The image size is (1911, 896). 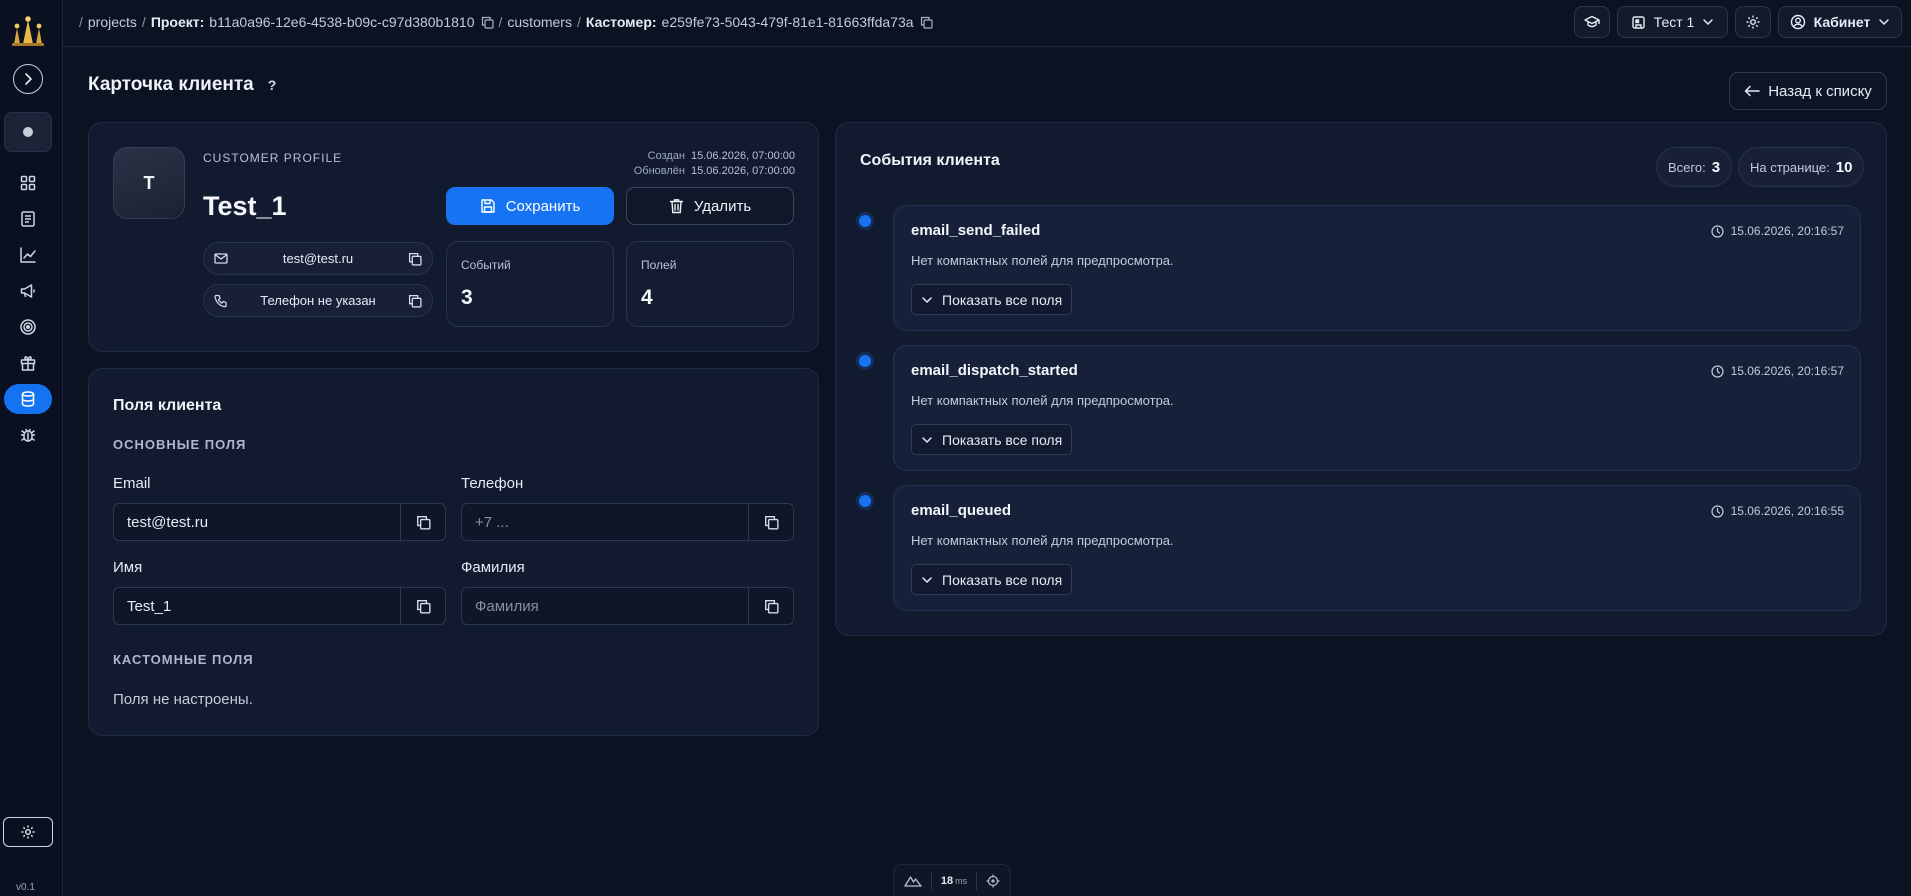 What do you see at coordinates (1820, 91) in the screenshot?
I see `back-to-list-label: Назад к списку` at bounding box center [1820, 91].